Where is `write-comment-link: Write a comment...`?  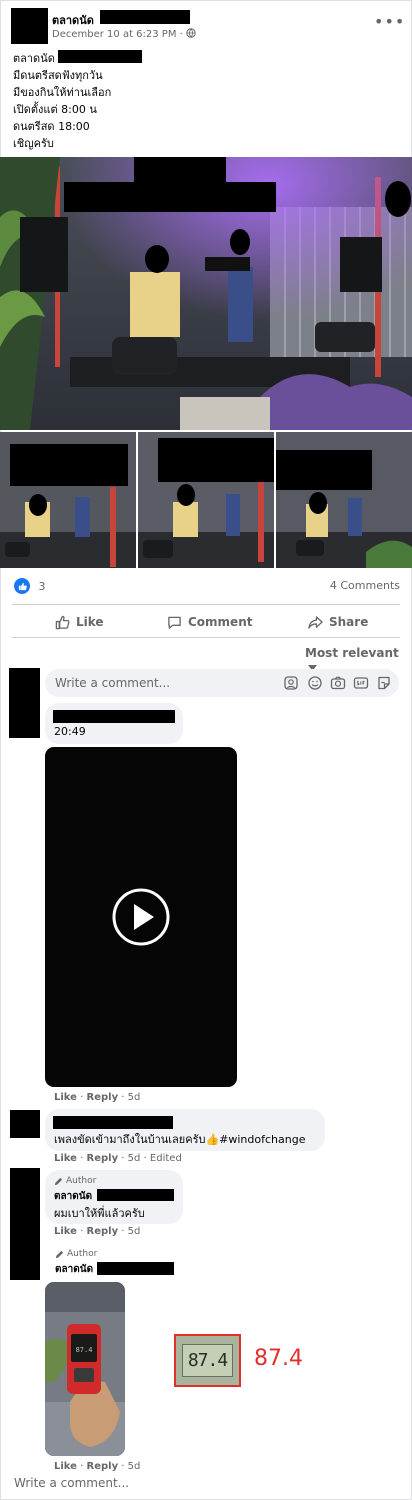
write-comment-link: Write a comment... is located at coordinates (71, 1483).